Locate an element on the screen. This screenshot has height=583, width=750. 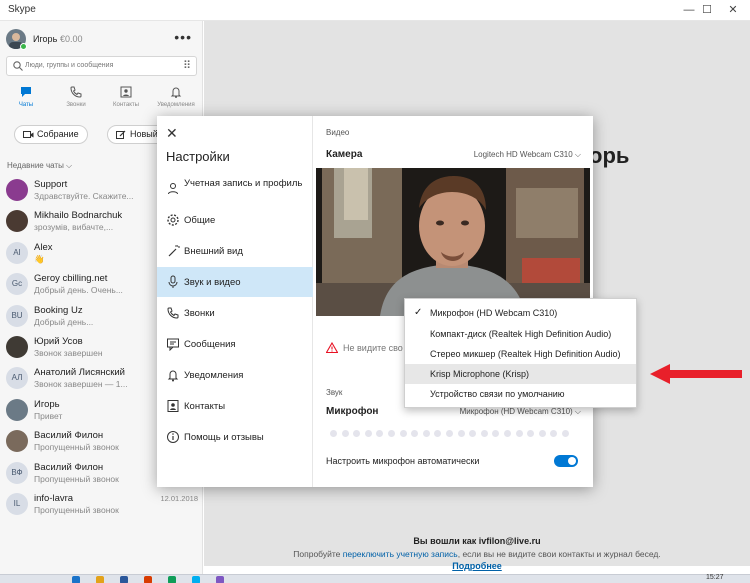
mic-option-webcam: ✓ Микрофон (HD Webcam C310) is located at coordinates (520, 313).